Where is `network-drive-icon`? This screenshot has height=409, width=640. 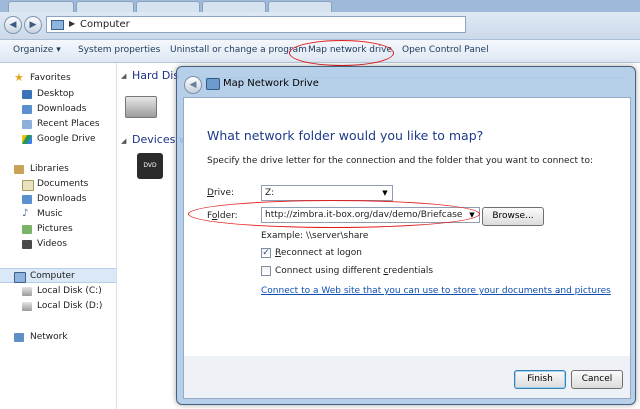 network-drive-icon is located at coordinates (213, 84).